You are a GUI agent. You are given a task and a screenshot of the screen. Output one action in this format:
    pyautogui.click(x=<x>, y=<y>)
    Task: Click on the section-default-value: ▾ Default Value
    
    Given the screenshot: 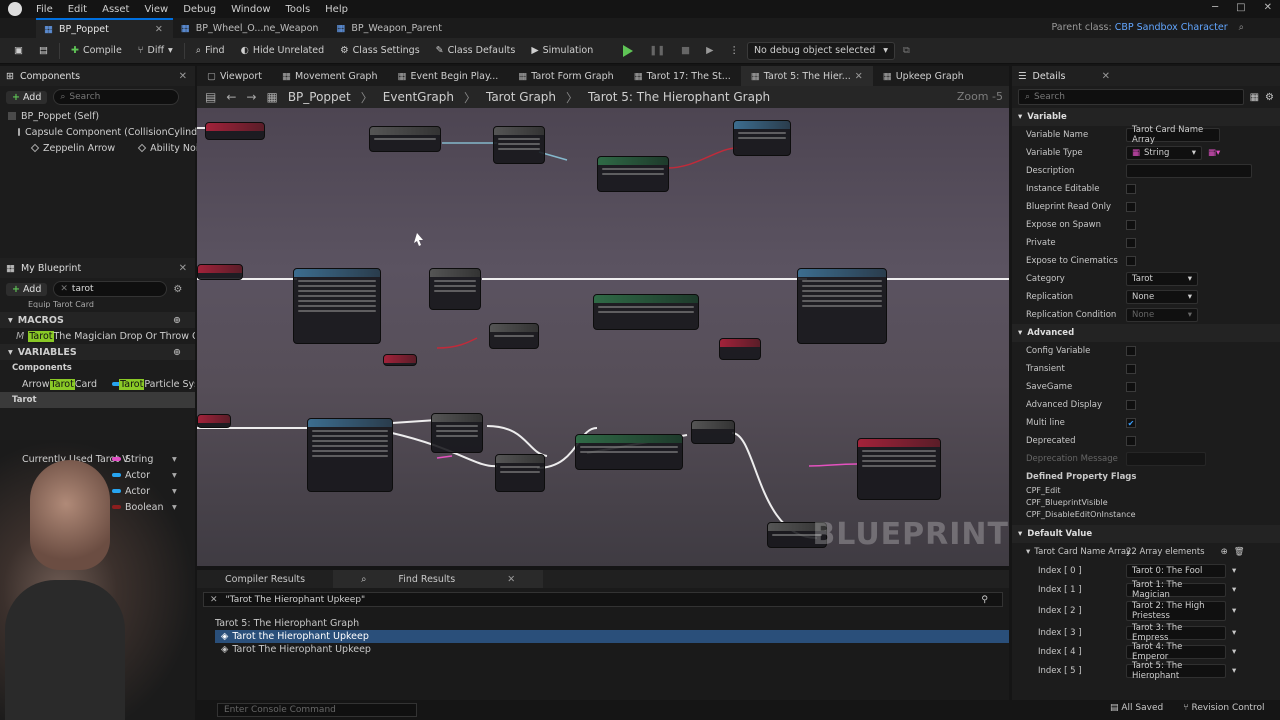 What is the action you would take?
    pyautogui.click(x=1146, y=534)
    